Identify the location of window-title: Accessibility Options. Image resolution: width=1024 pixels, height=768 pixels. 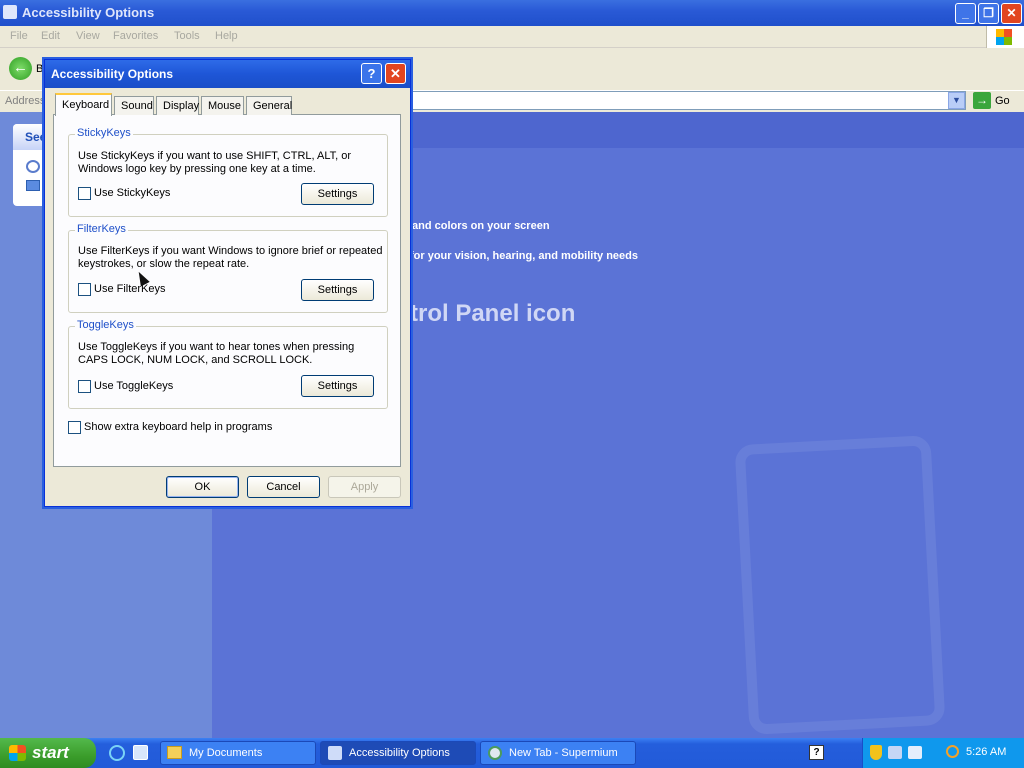
(88, 12).